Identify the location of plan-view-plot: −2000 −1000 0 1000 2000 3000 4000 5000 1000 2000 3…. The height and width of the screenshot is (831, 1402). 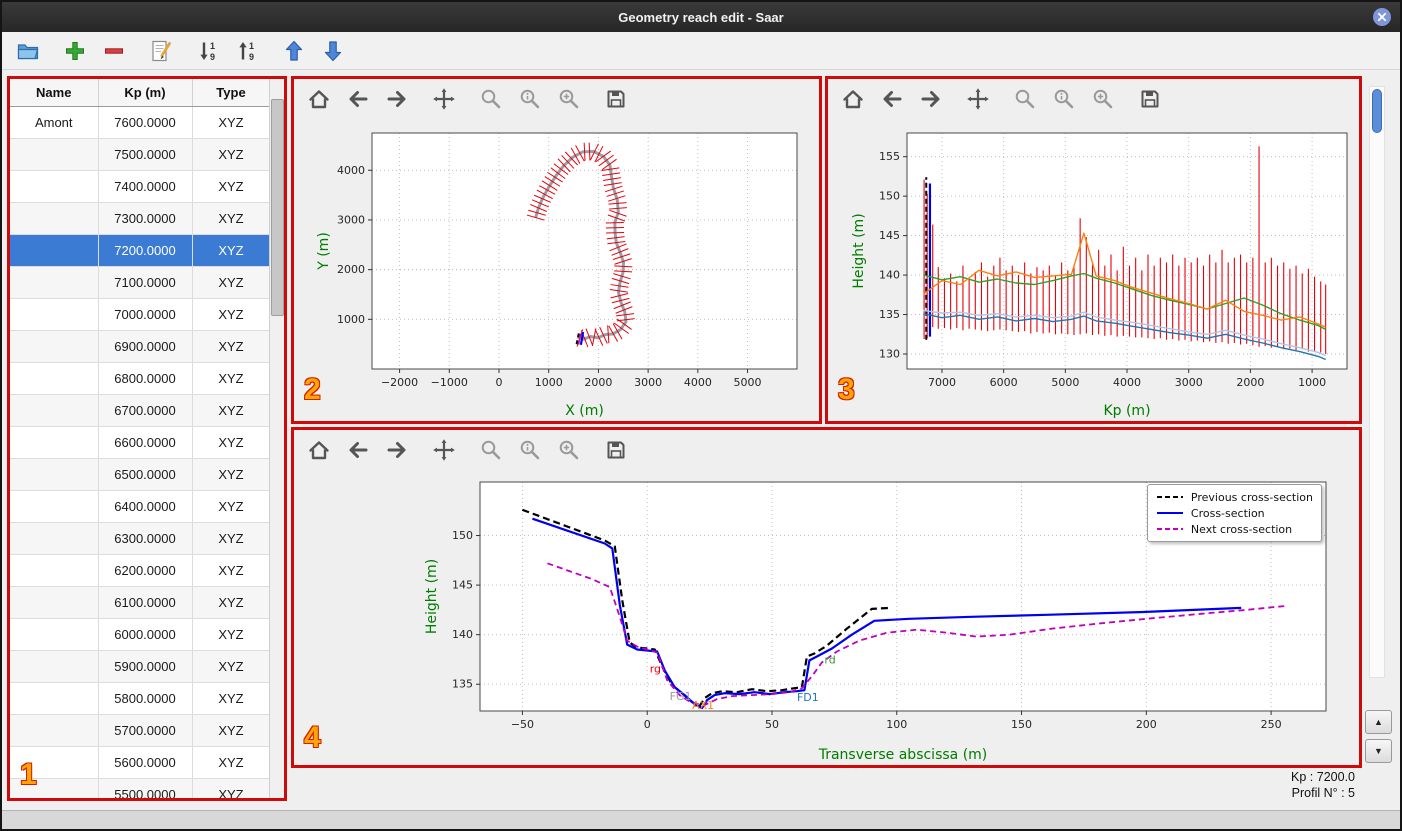
(556, 270).